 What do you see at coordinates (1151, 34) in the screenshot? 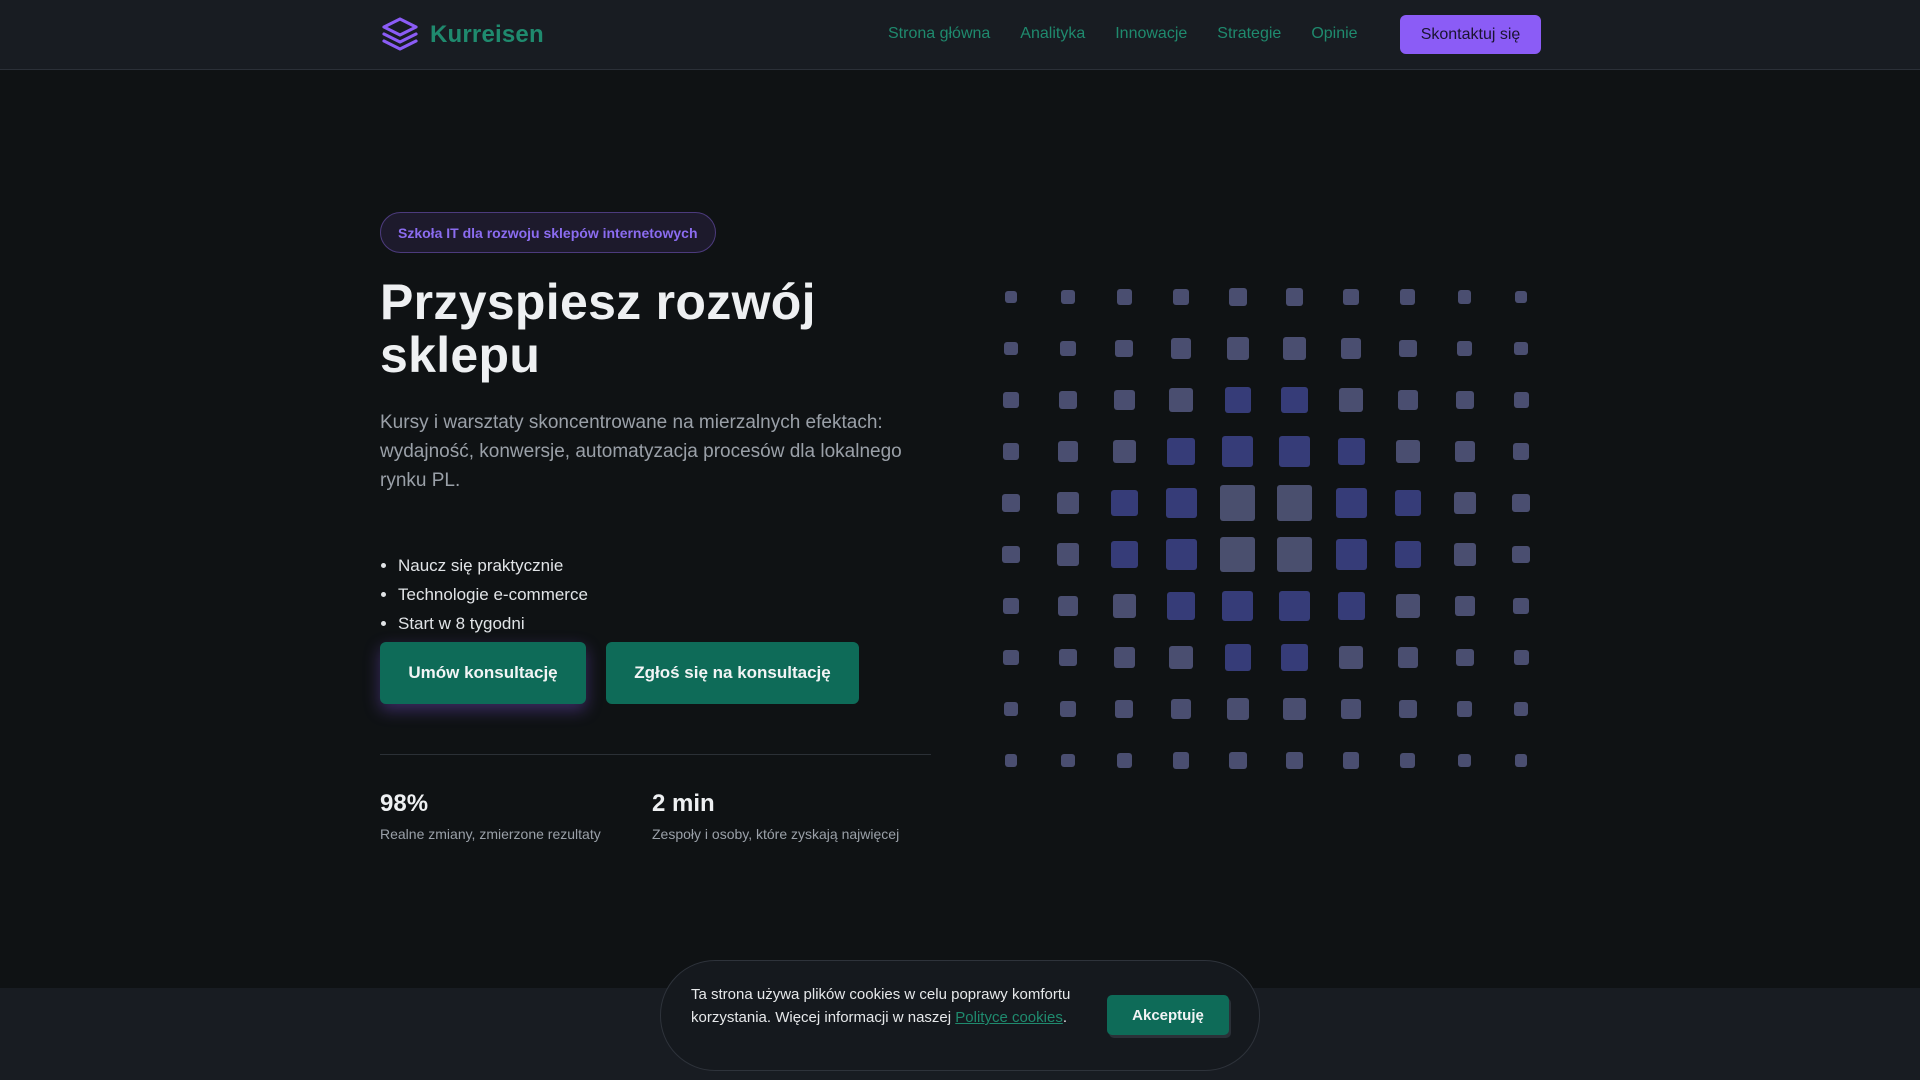
I see `nav-item-innovations: Innowacje` at bounding box center [1151, 34].